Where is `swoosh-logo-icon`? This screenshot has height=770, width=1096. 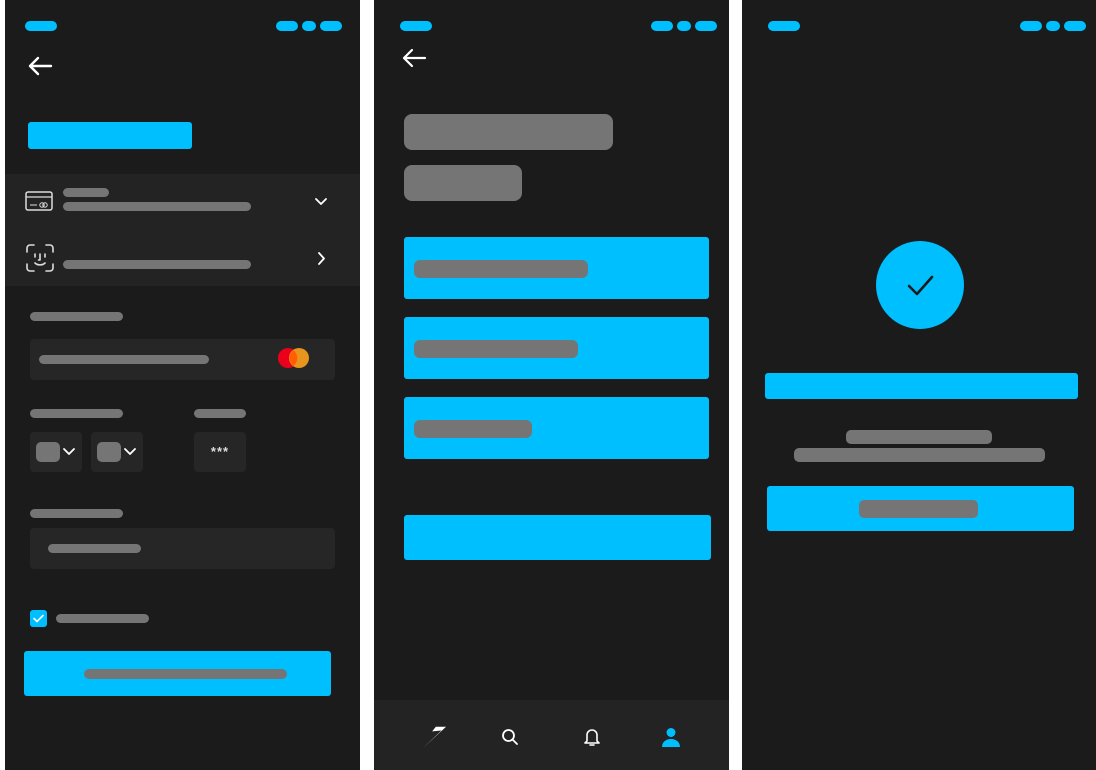 swoosh-logo-icon is located at coordinates (434, 737).